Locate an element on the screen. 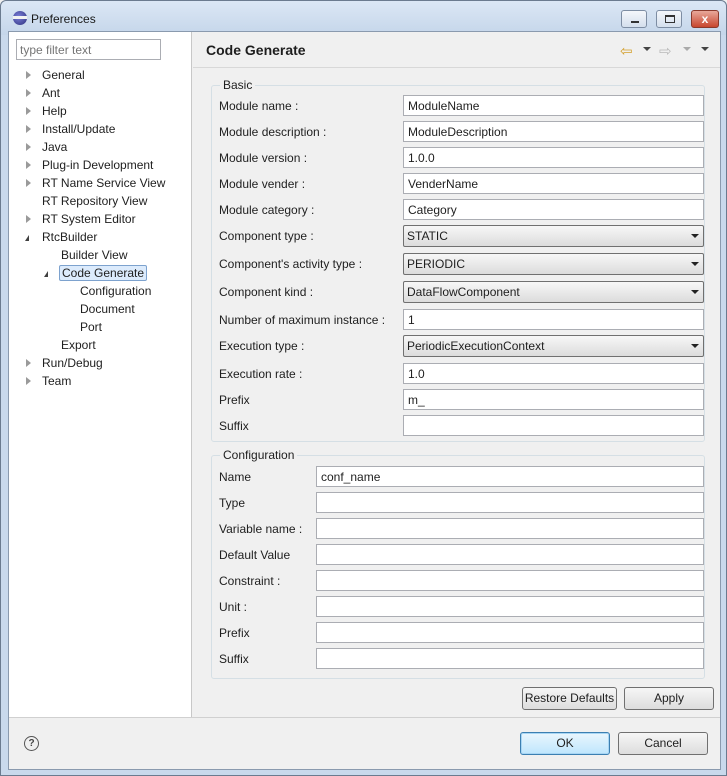 This screenshot has width=727, height=776. basic-field-label: Module name : is located at coordinates (259, 106).